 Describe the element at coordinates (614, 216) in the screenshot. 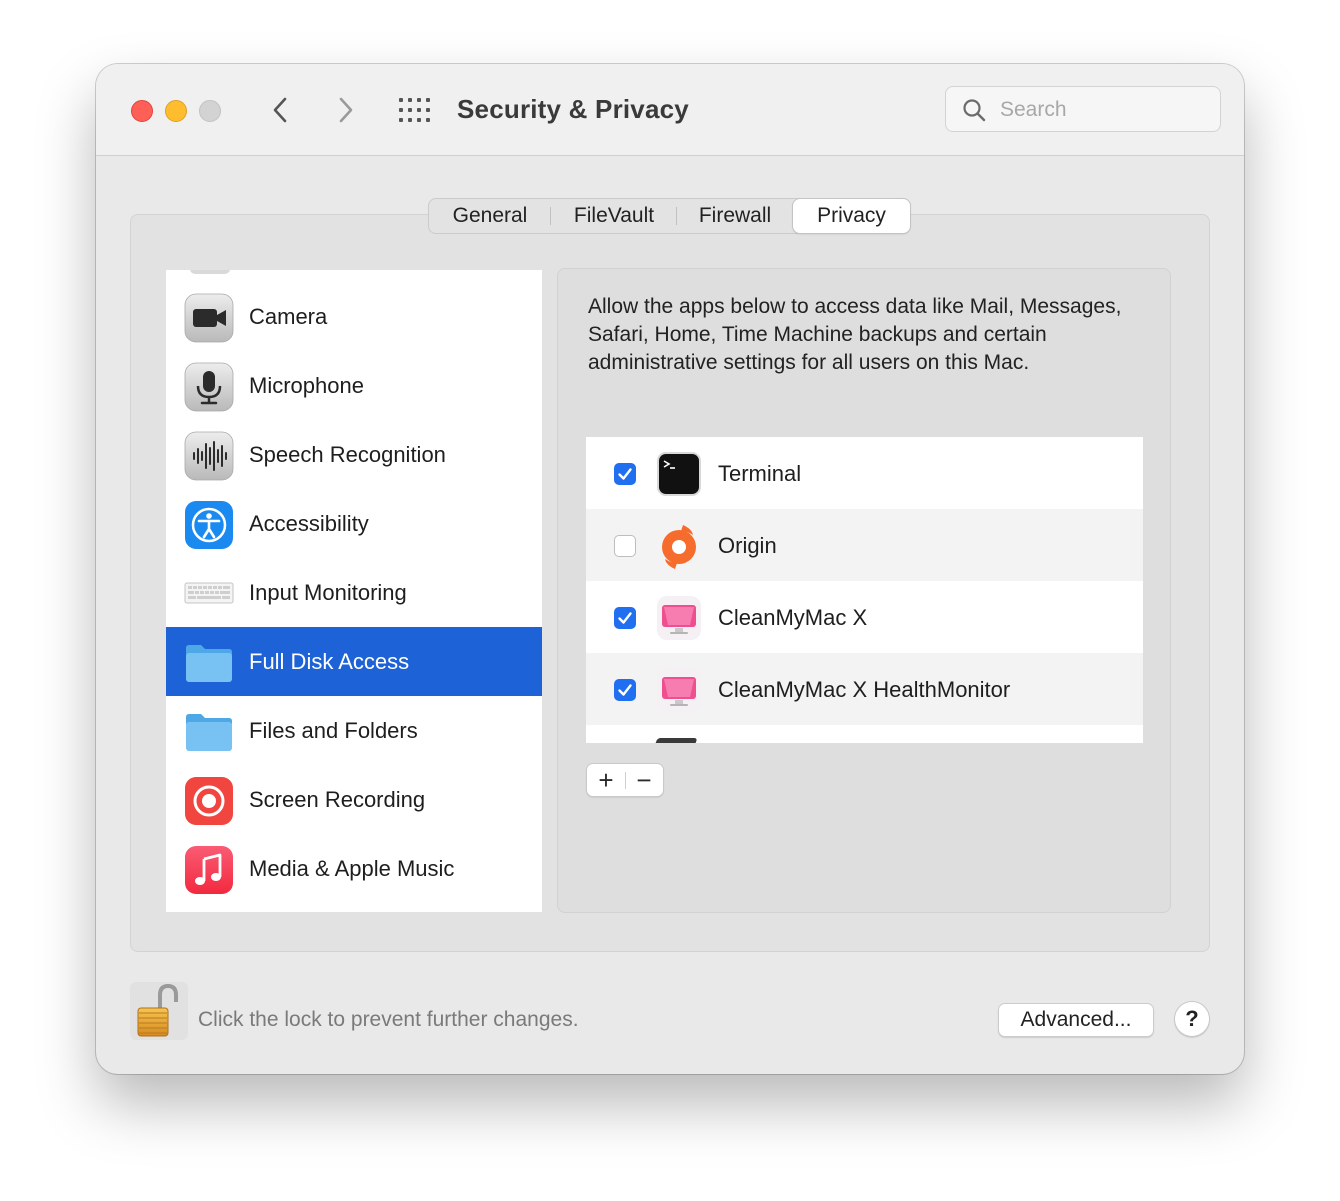

I see `tab-filevault: FileVault` at that location.